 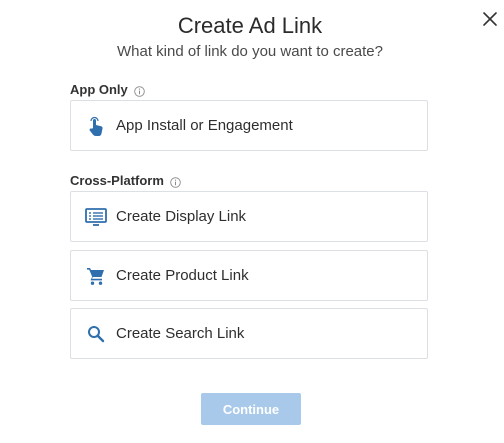 I want to click on option-app-install: App Install or Engagement, so click(x=249, y=125).